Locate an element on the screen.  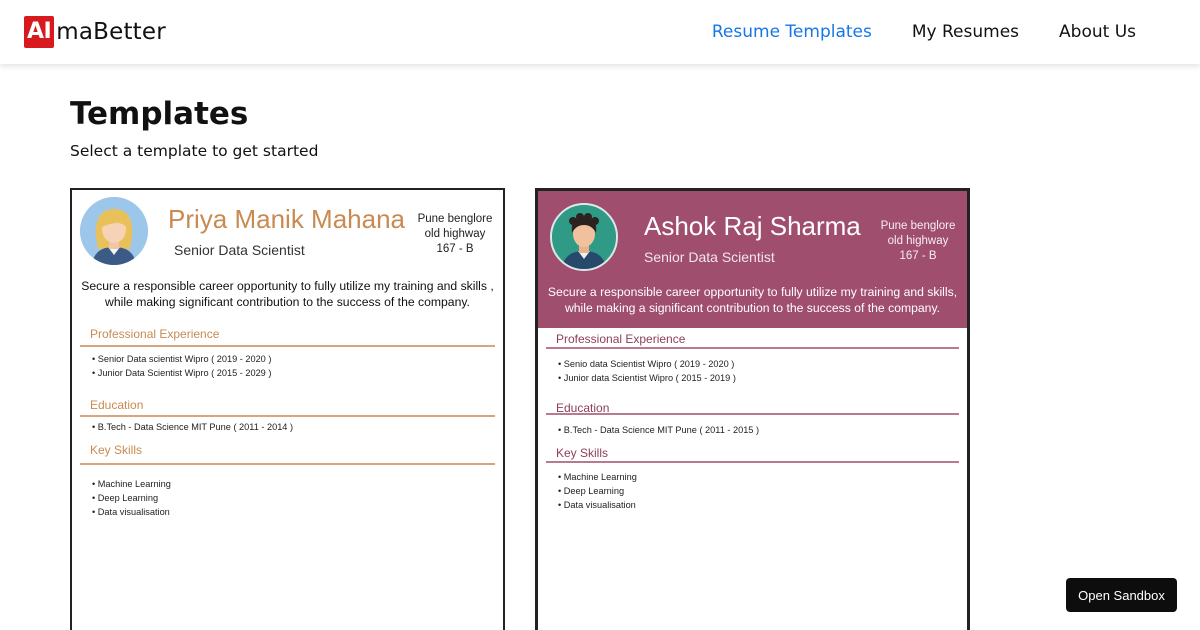
nav-about-us: About Us is located at coordinates (1097, 32).